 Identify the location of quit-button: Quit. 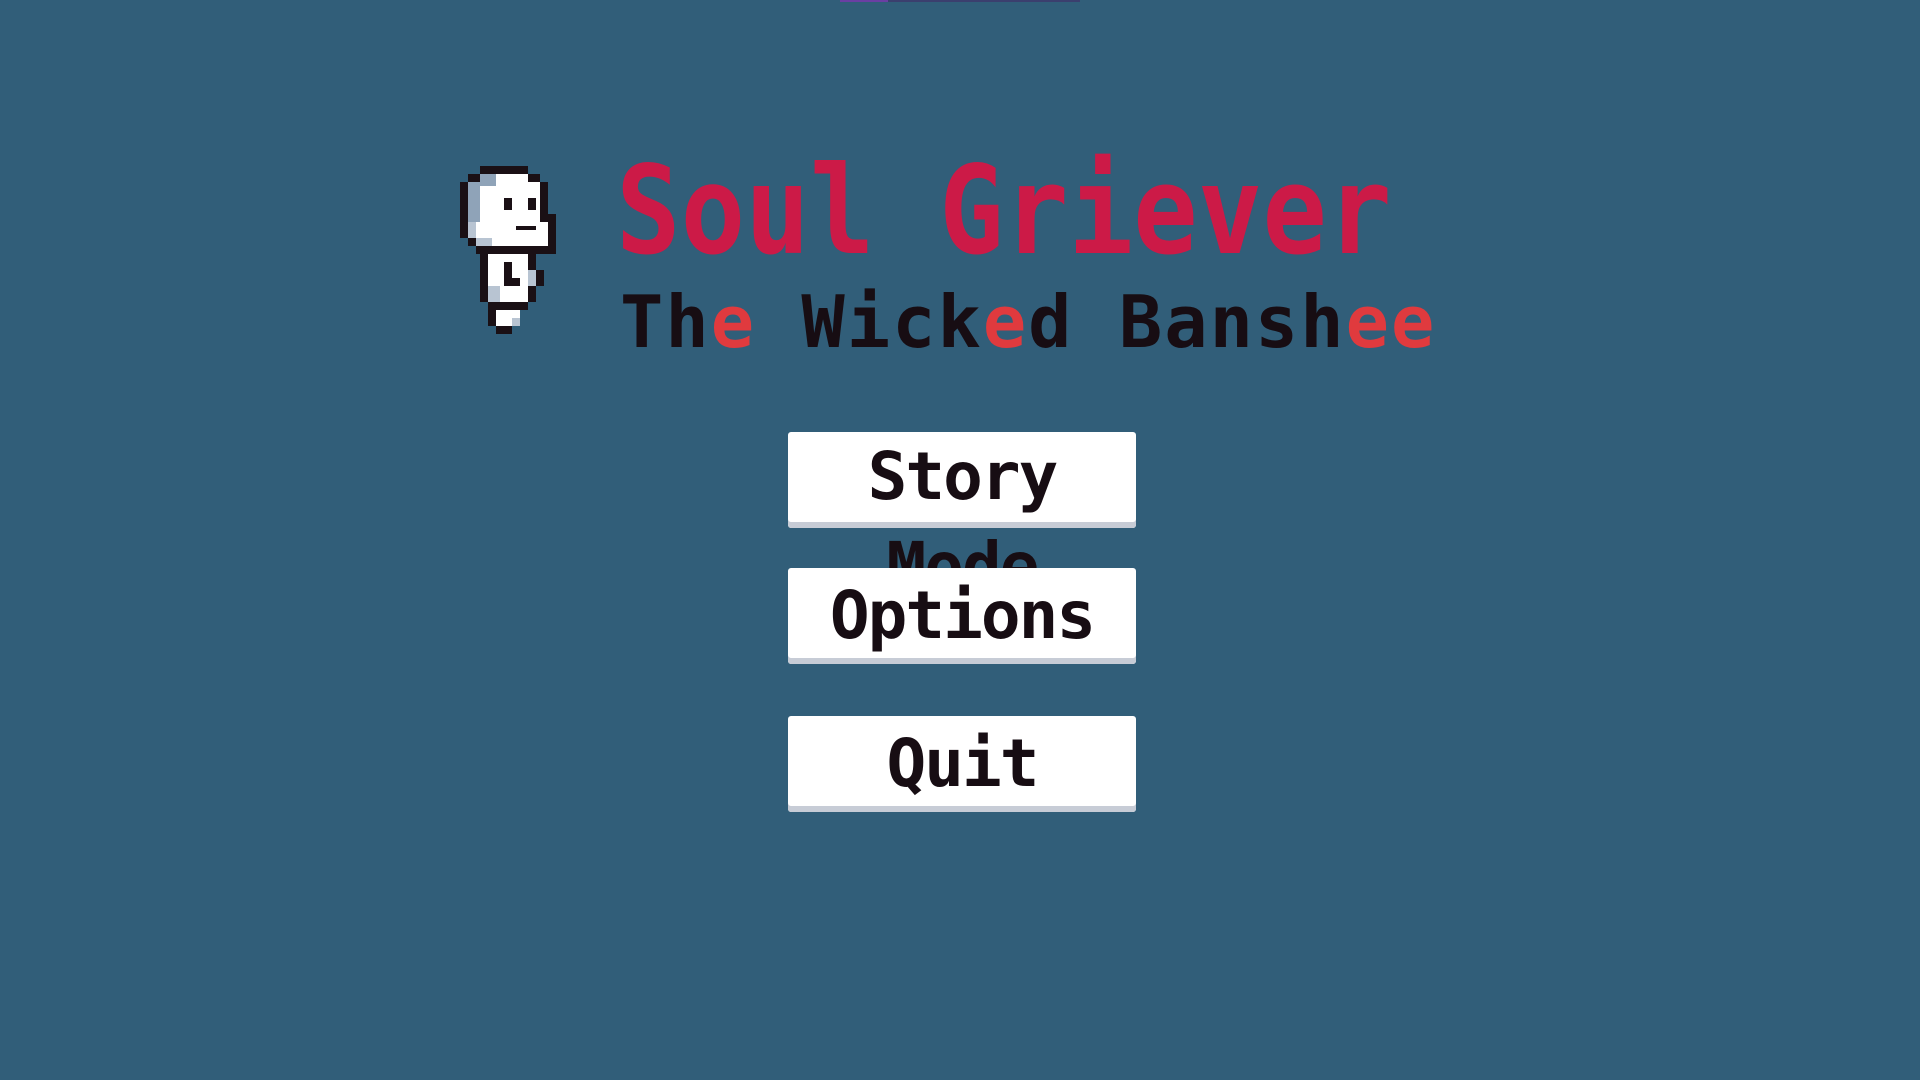
(962, 764).